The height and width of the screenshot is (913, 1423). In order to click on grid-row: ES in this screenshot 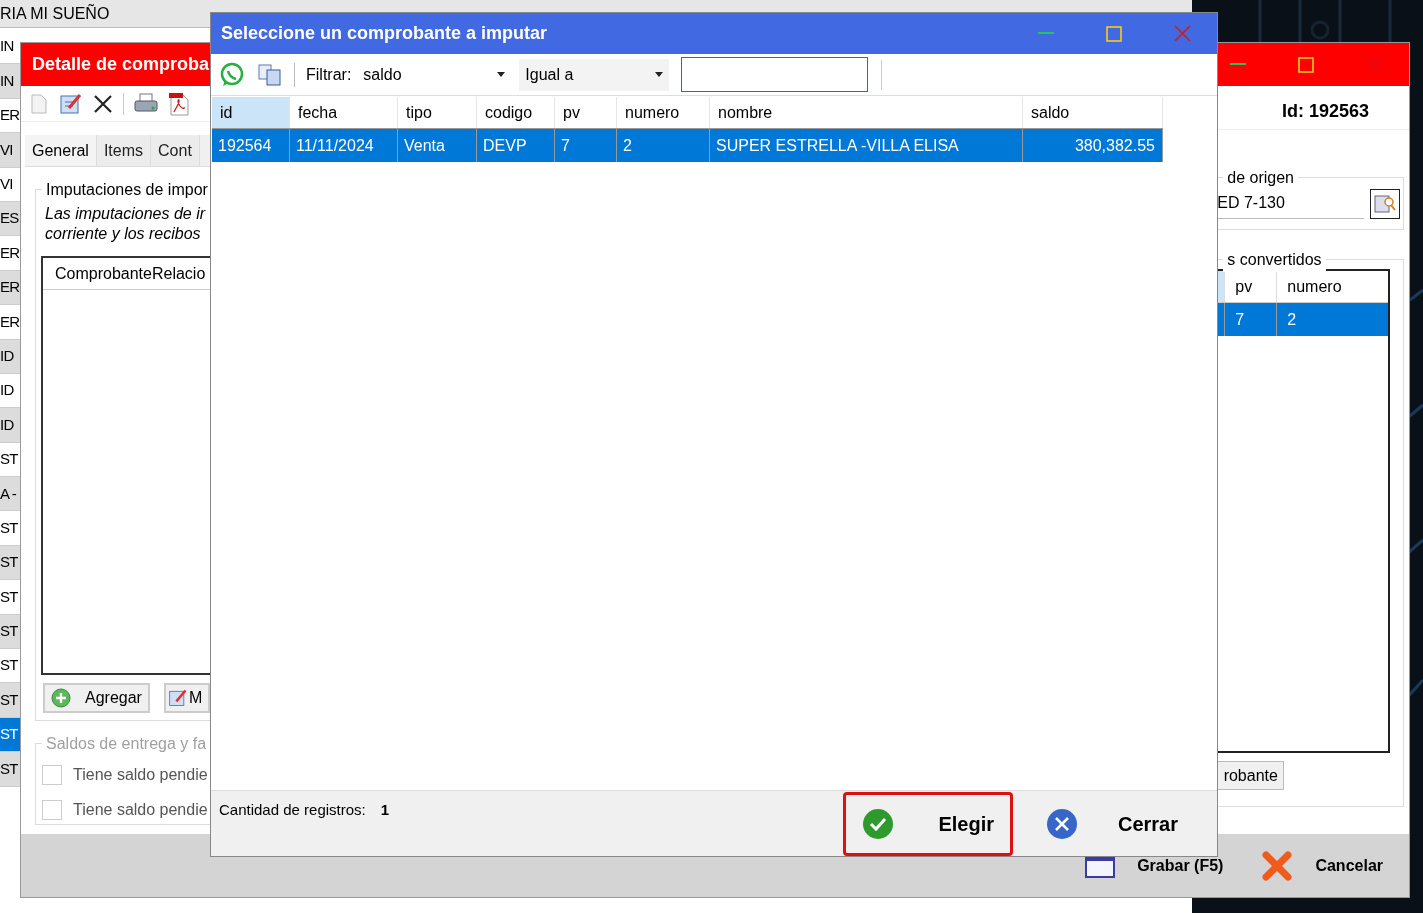, I will do `click(10, 219)`.